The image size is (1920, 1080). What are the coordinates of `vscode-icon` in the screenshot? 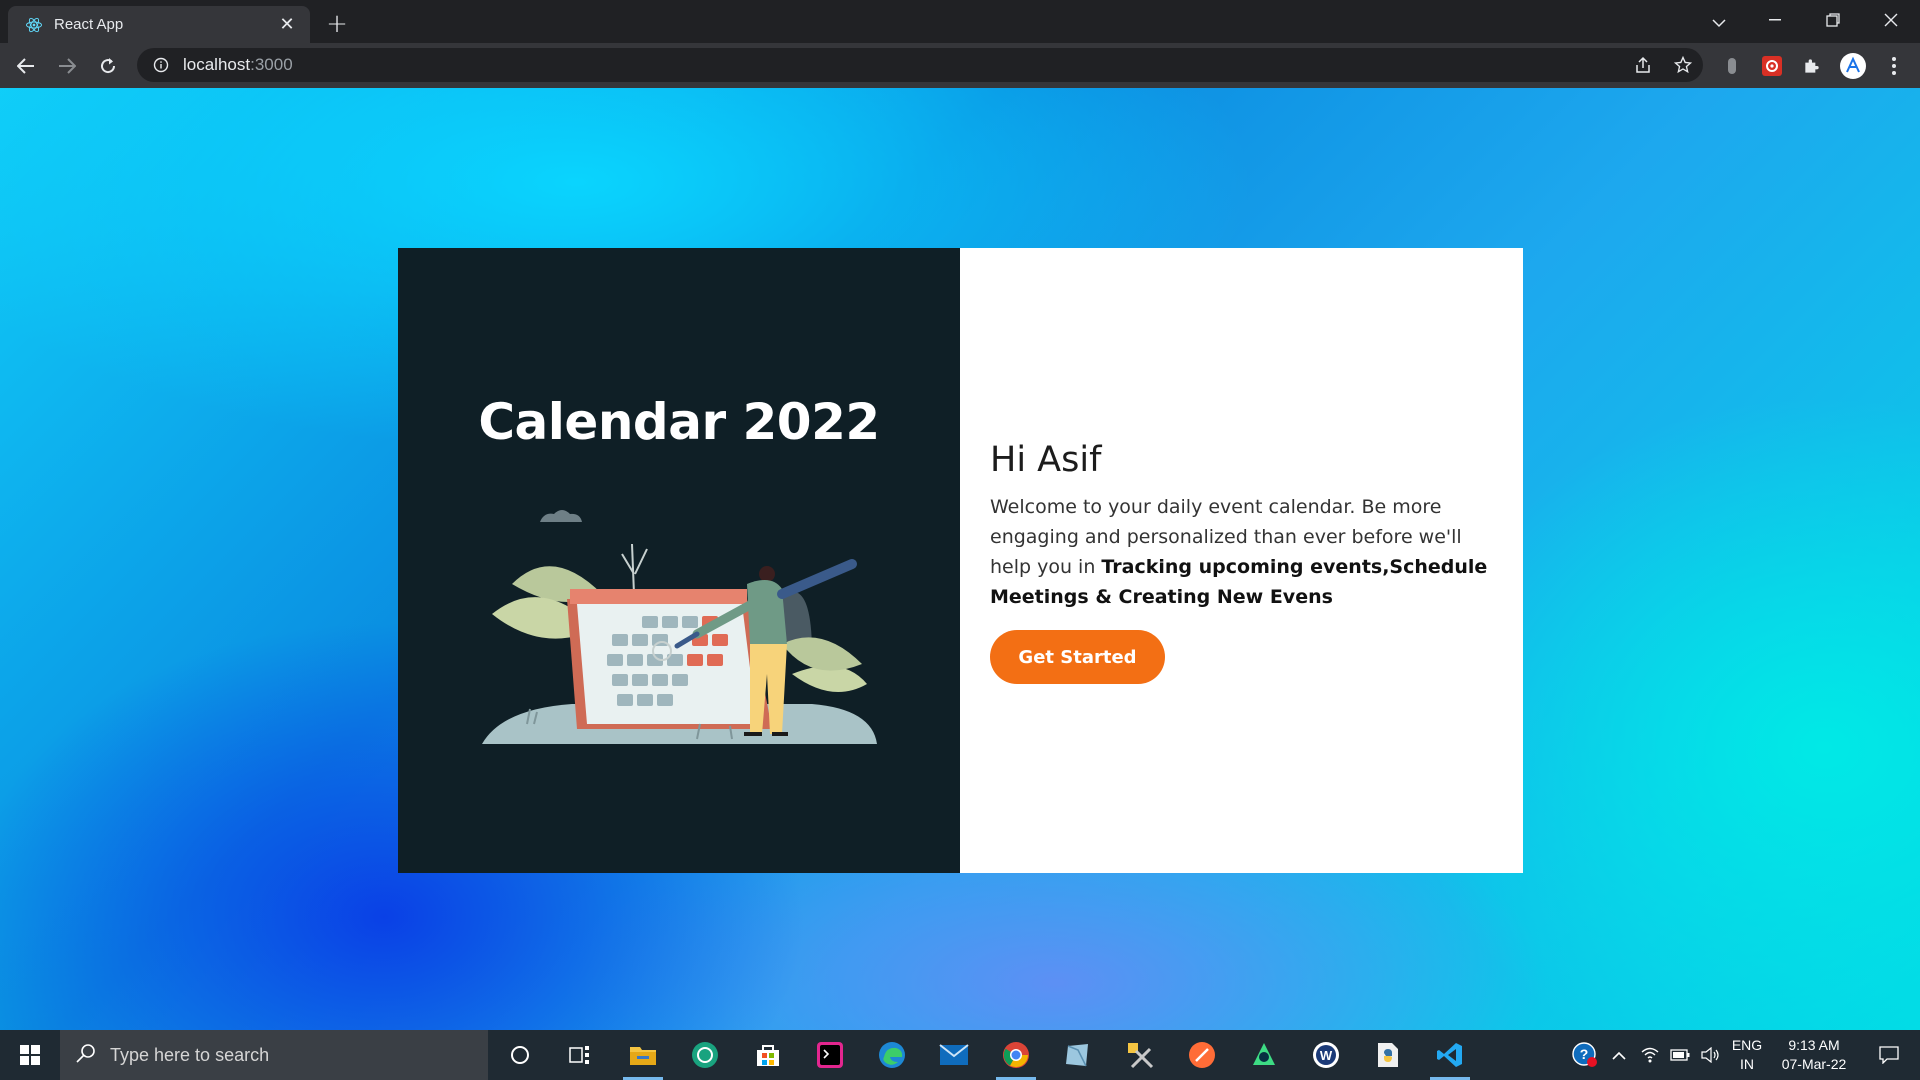 It's located at (1450, 1055).